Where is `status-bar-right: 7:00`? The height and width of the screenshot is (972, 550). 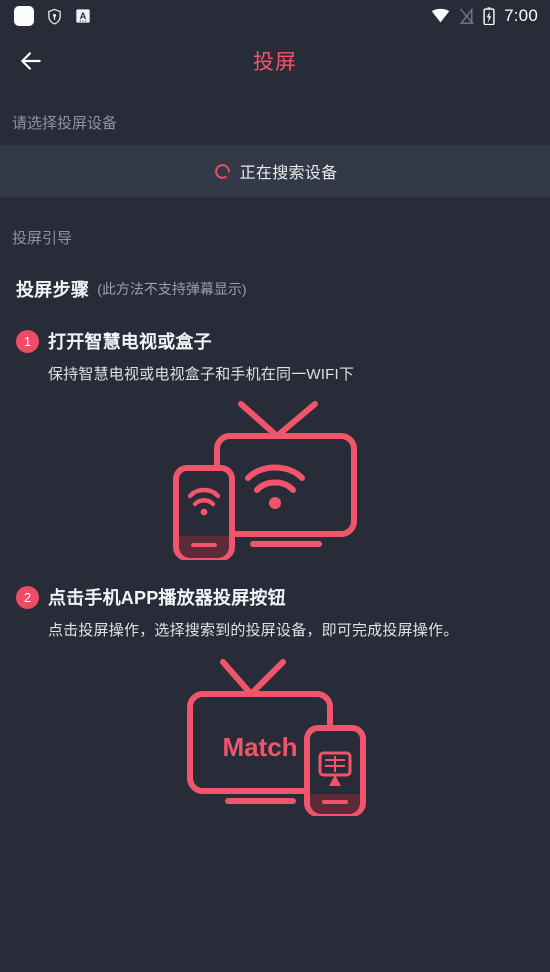
status-bar-right: 7:00 is located at coordinates (484, 16).